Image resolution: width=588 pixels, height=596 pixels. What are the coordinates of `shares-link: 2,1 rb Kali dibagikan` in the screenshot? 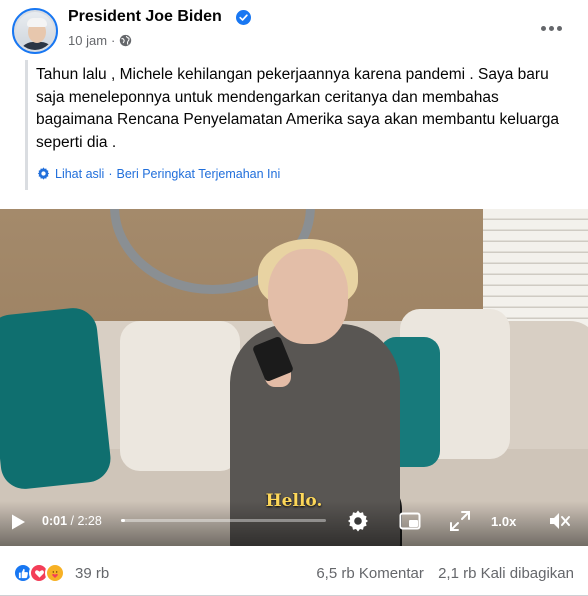 It's located at (506, 573).